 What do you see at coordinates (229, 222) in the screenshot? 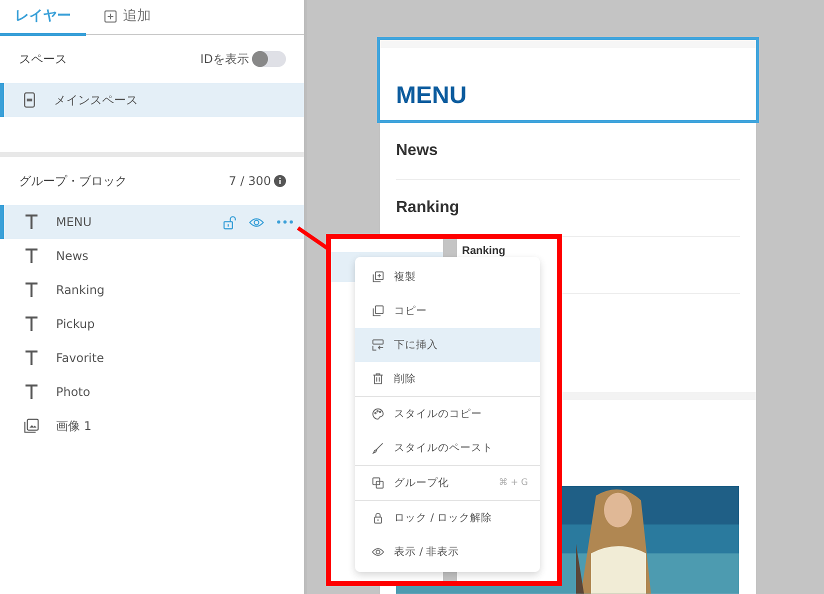
I see `unlock-icon` at bounding box center [229, 222].